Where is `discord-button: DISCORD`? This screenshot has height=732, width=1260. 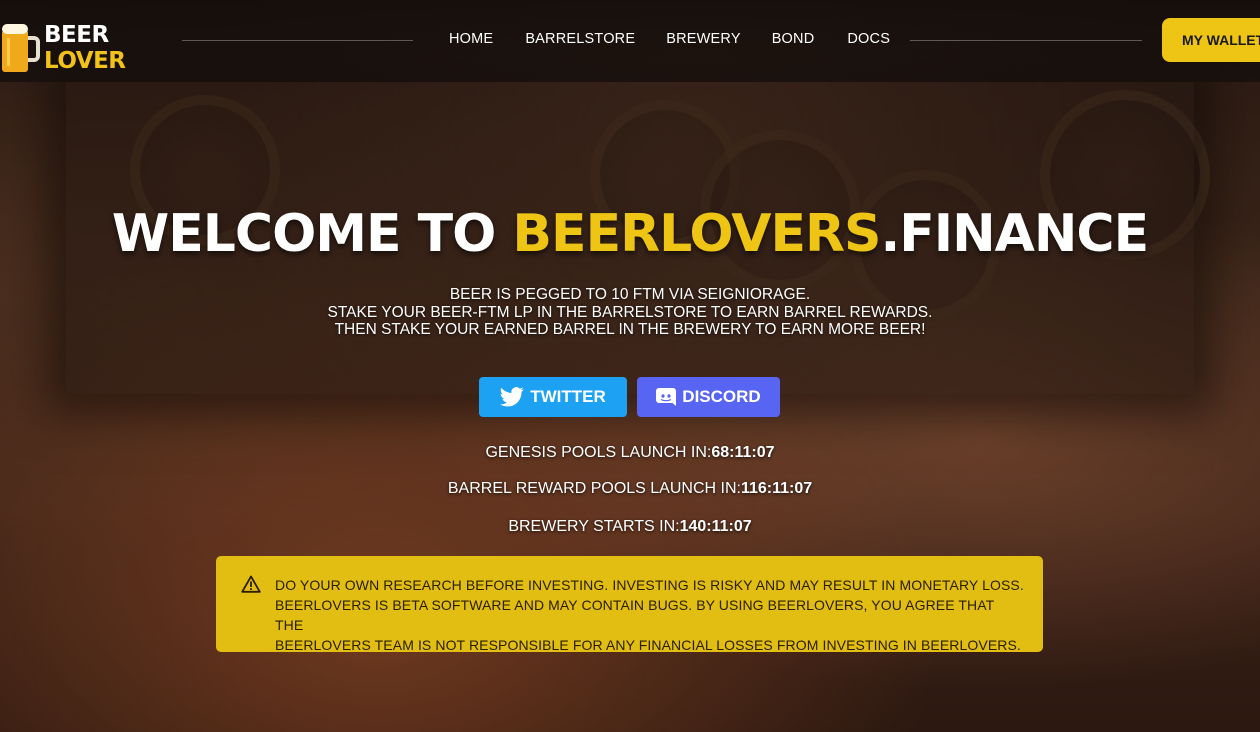 discord-button: DISCORD is located at coordinates (708, 397).